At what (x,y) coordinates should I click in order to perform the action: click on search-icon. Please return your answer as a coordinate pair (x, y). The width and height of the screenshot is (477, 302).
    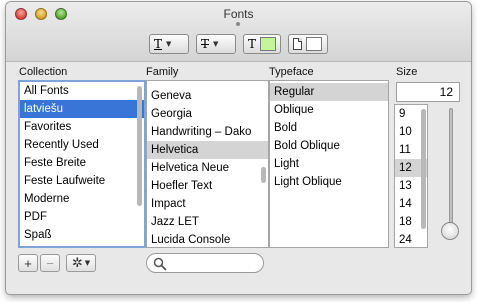
    Looking at the image, I should click on (160, 264).